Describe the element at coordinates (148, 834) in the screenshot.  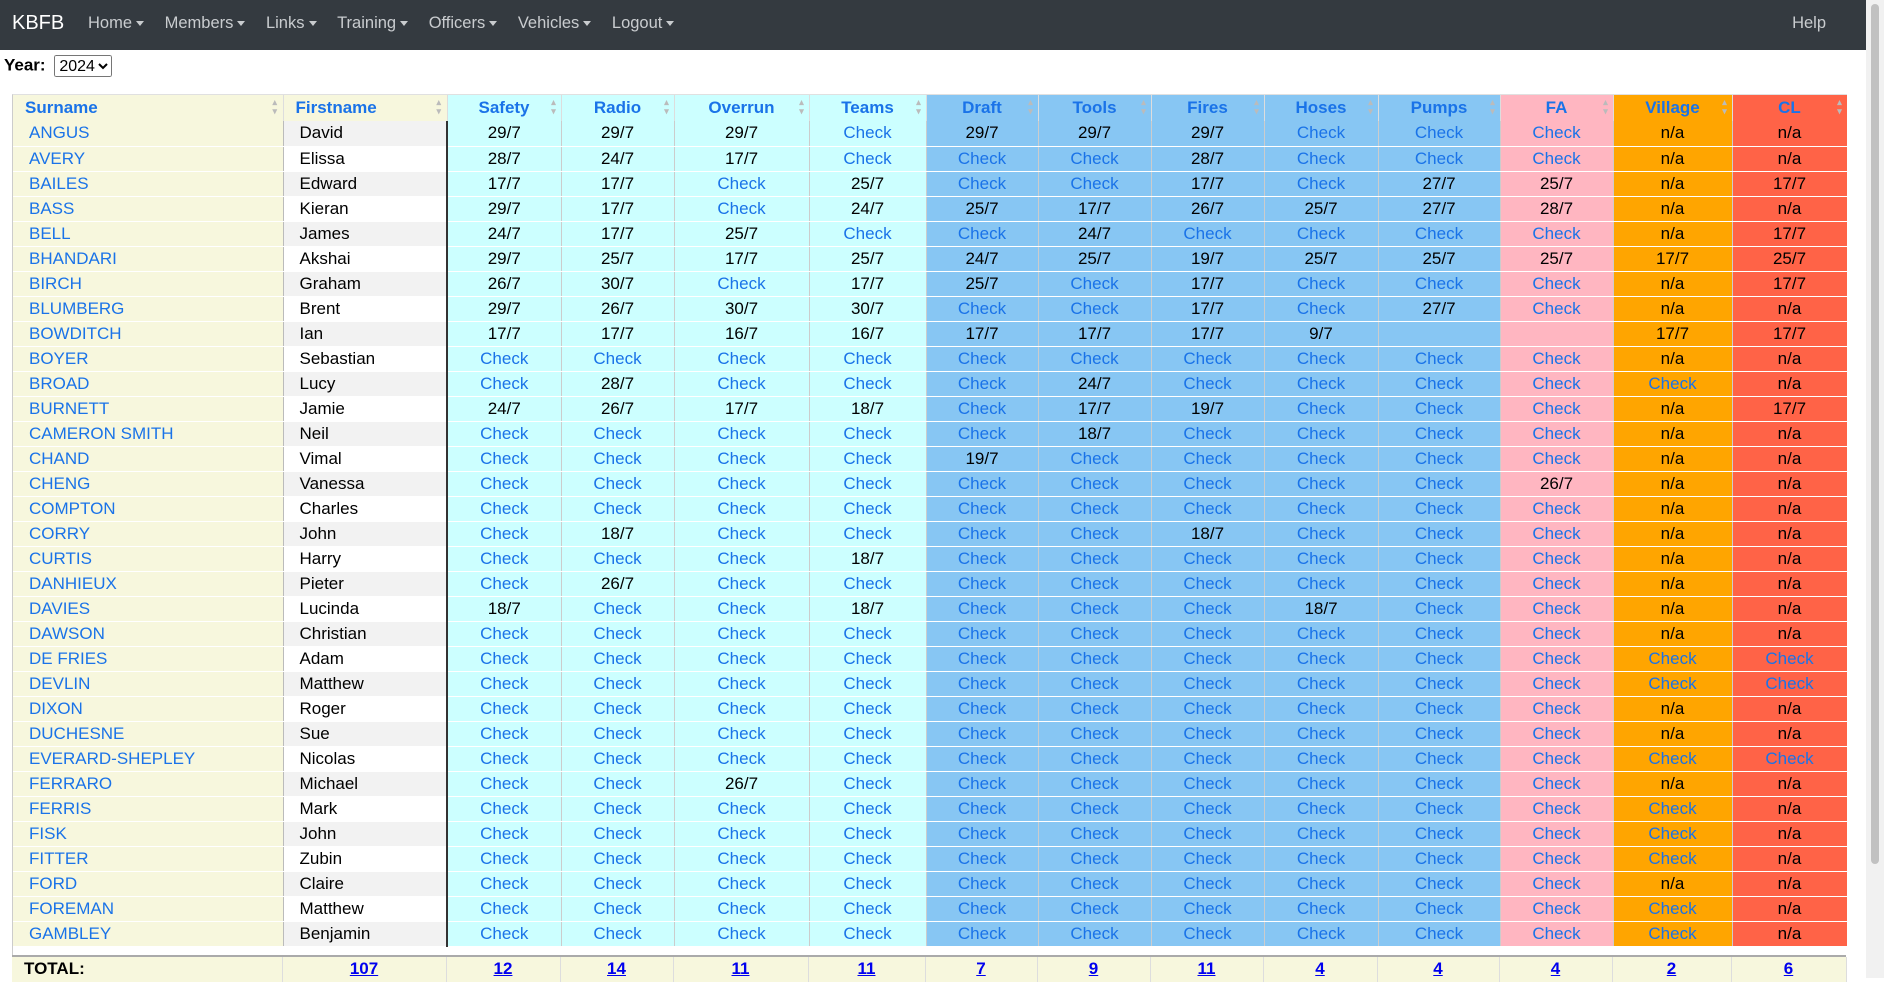
I see `surname-link: FISK` at that location.